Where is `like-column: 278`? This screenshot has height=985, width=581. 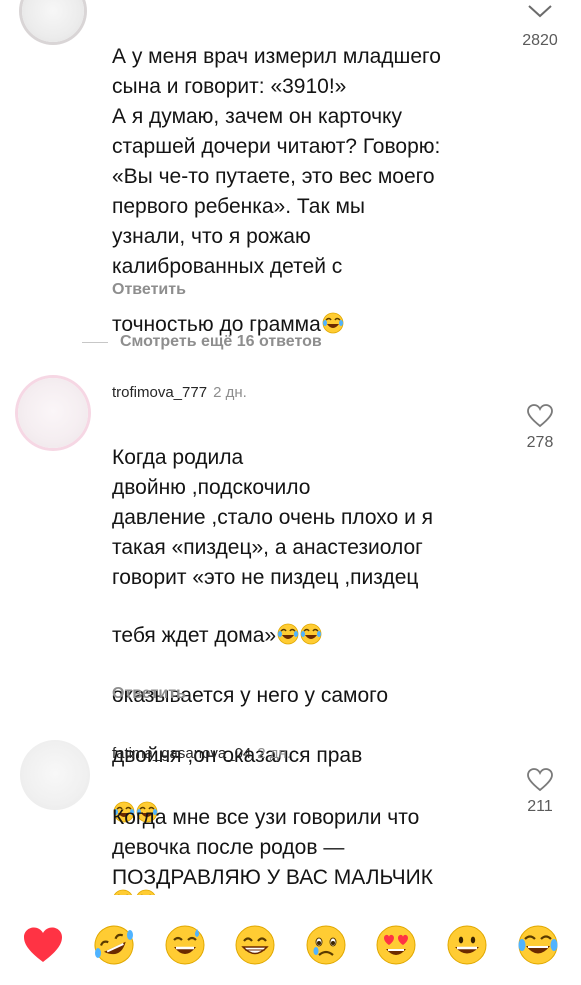
like-column: 278 is located at coordinates (540, 428).